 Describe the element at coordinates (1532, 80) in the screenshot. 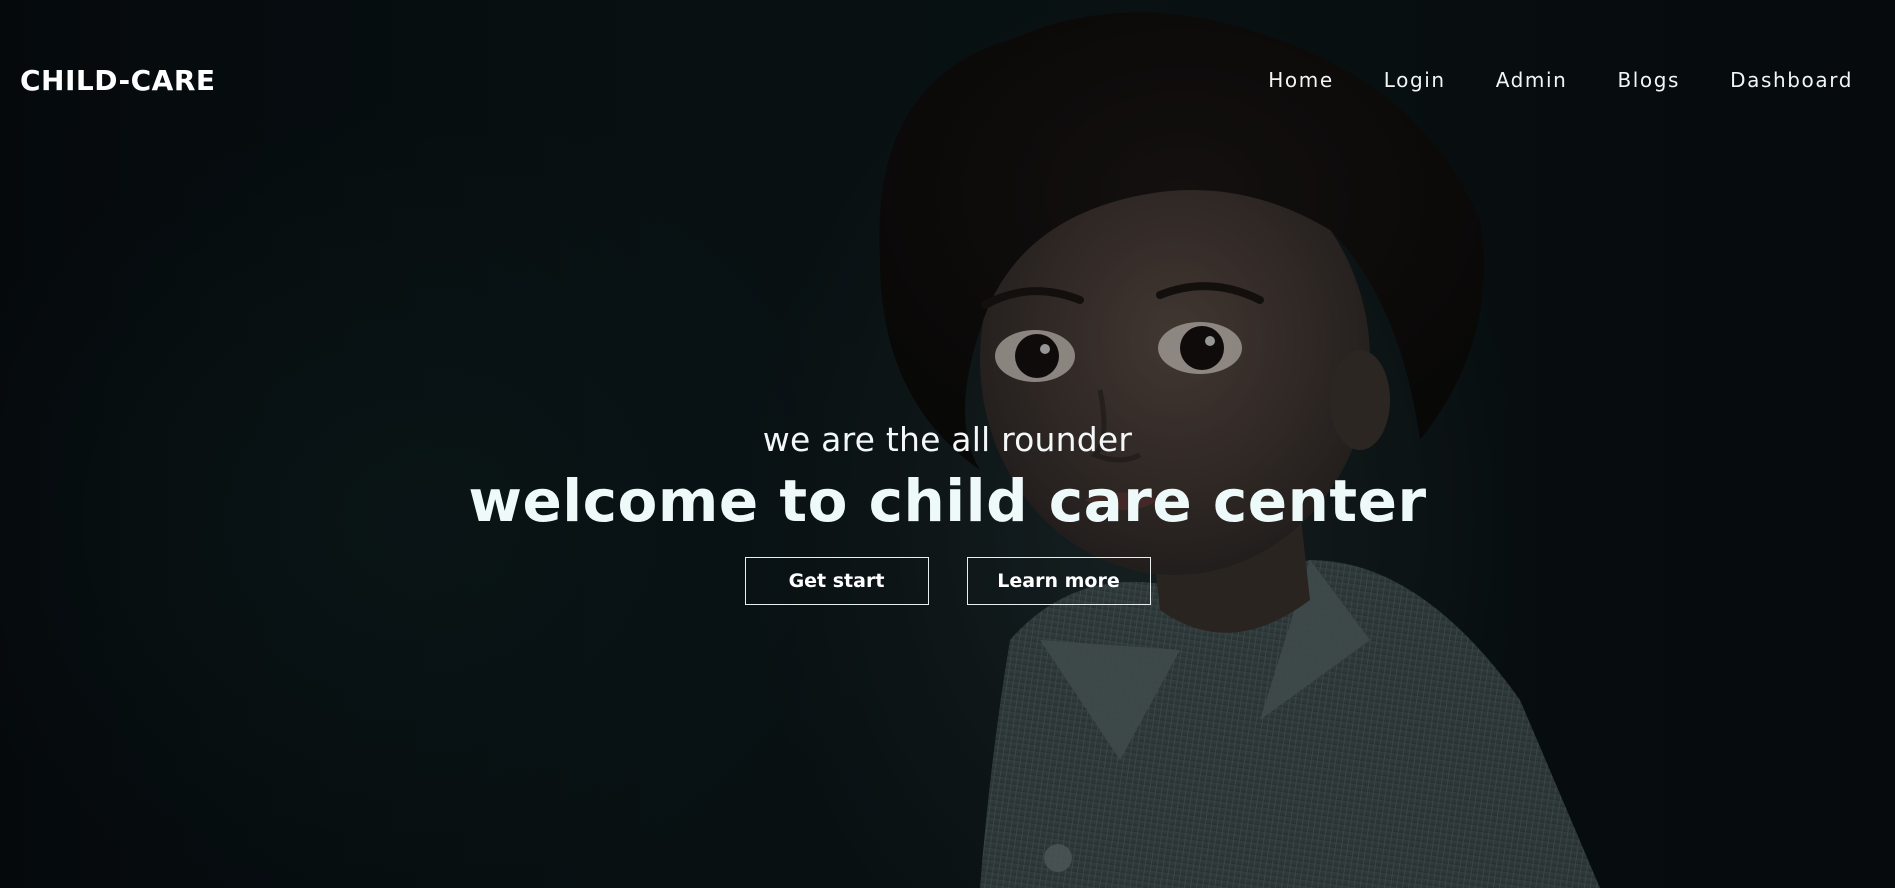

I see `nav-link-admin: Admin` at that location.